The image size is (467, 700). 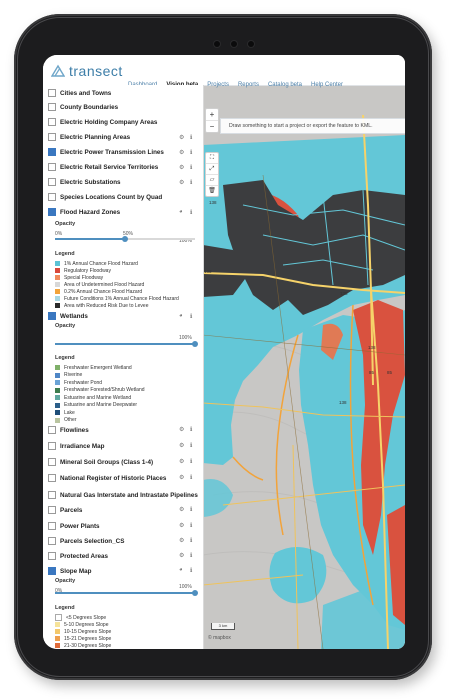 I want to click on layer-item: Protected Areas, so click(x=78, y=556).